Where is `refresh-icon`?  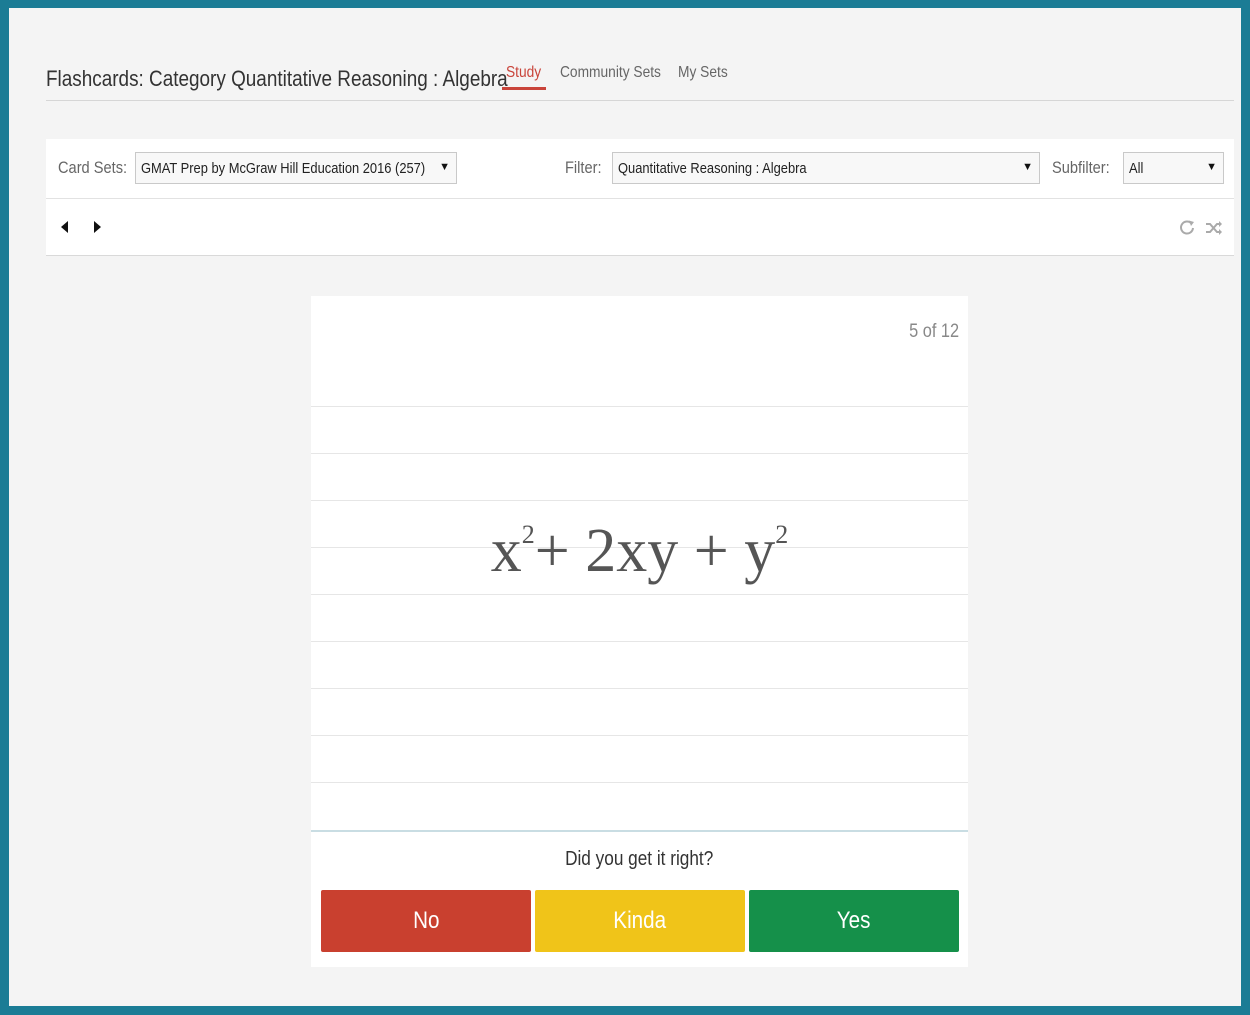
refresh-icon is located at coordinates (1187, 227).